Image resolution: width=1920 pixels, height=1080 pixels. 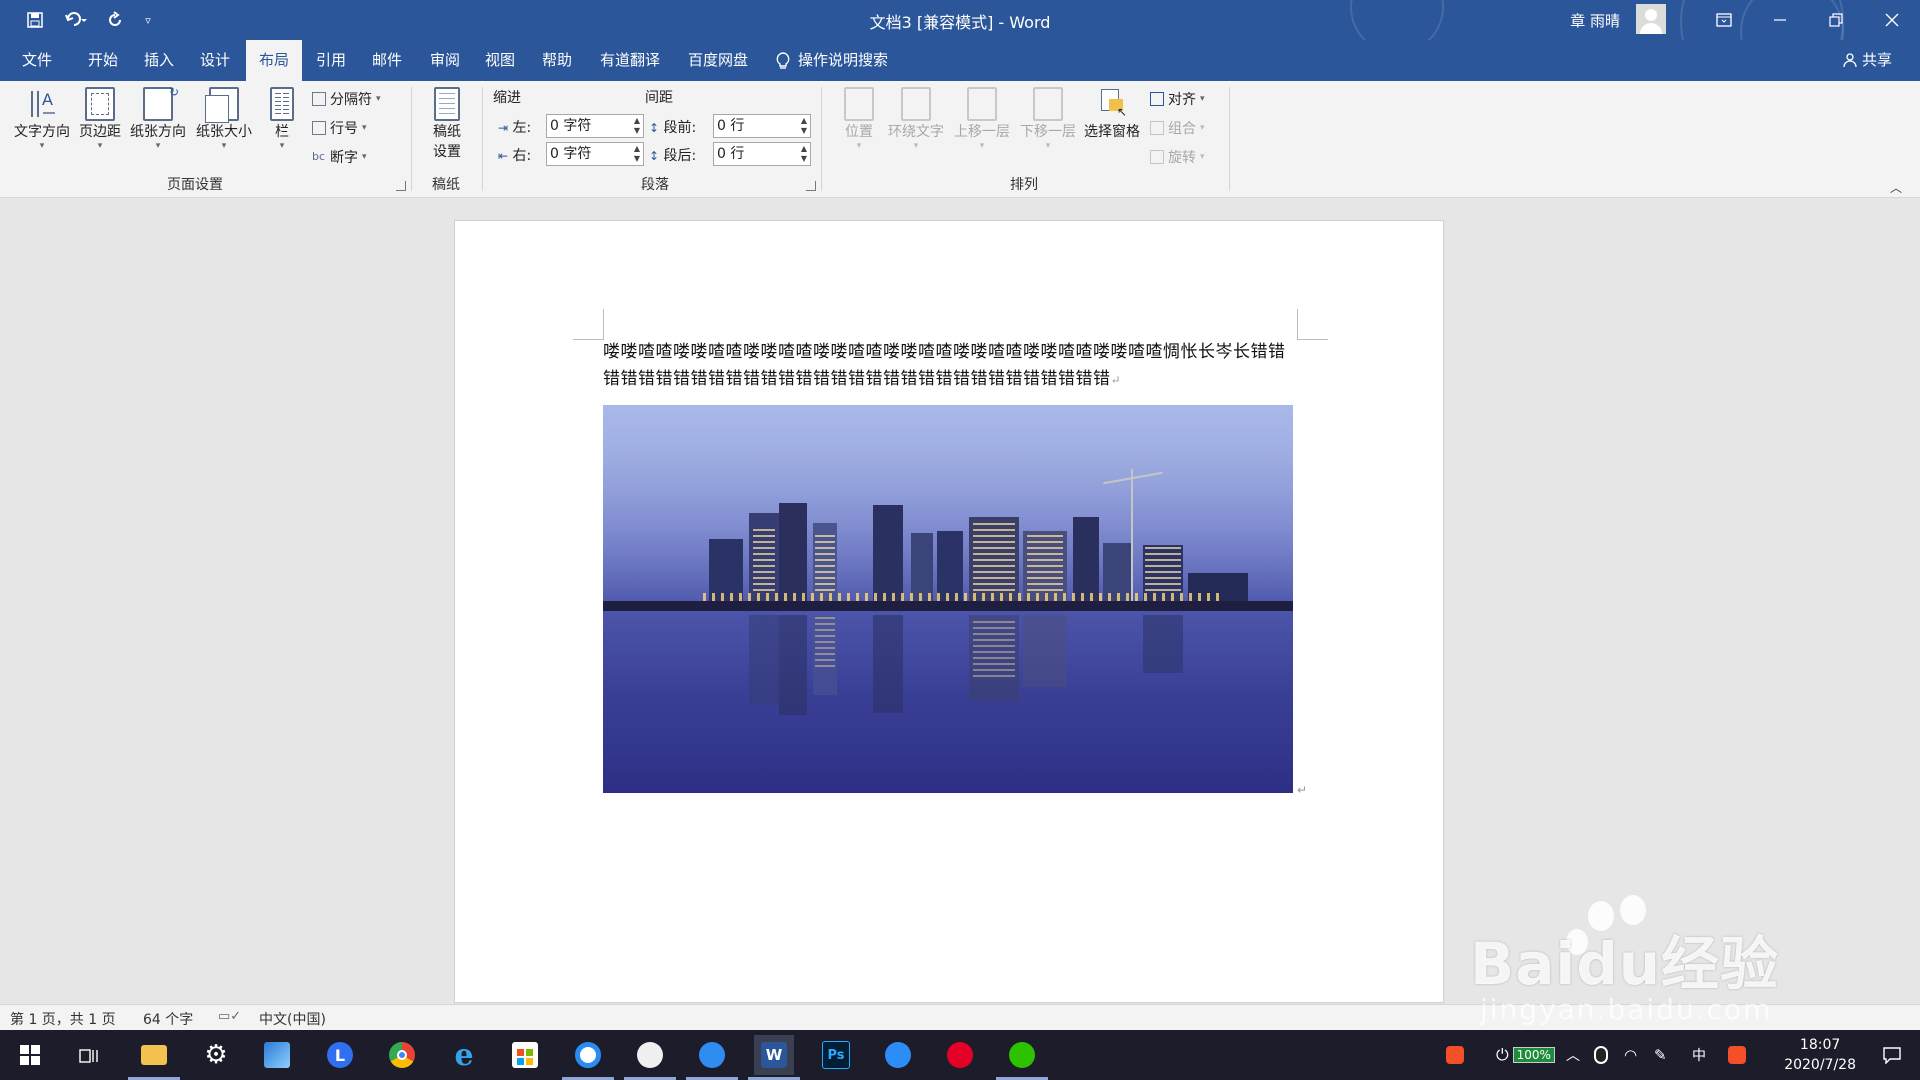 What do you see at coordinates (595, 154) in the screenshot?
I see `indent-right-input: 0 字符 ▲ ▼` at bounding box center [595, 154].